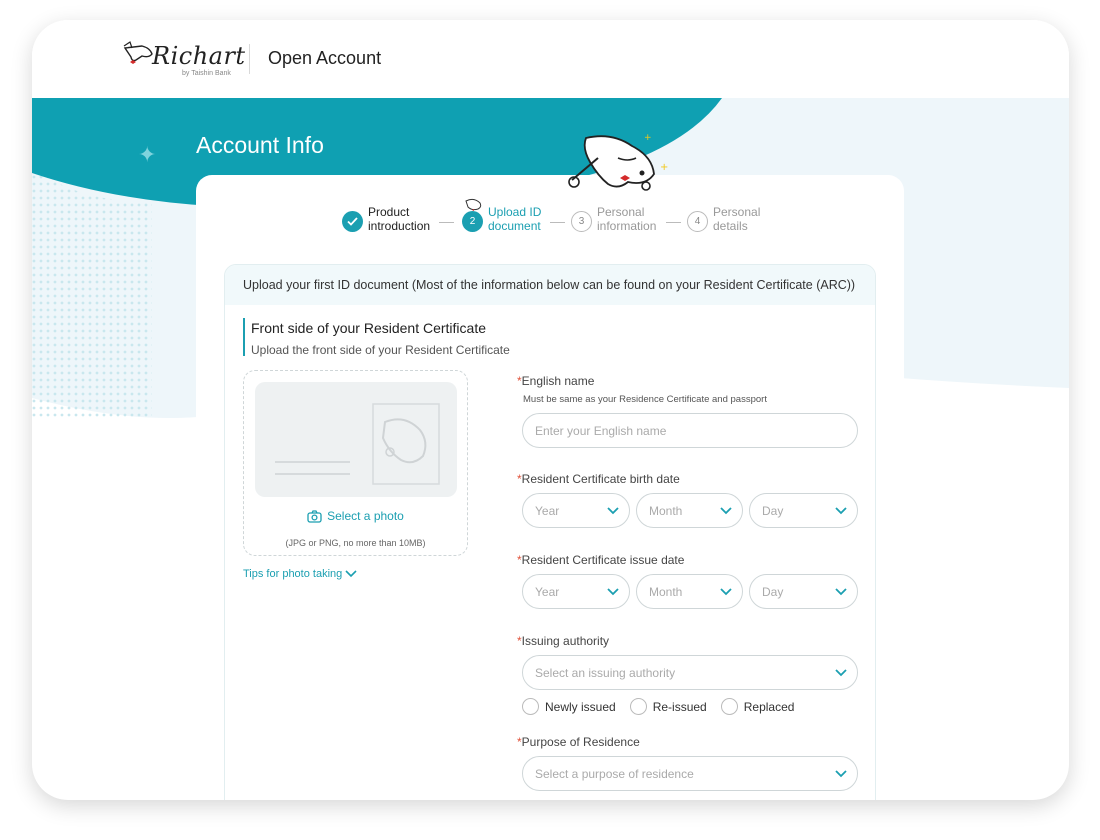 The image size is (1100, 840). What do you see at coordinates (689, 591) in the screenshot?
I see `issue-month-select: Month` at bounding box center [689, 591].